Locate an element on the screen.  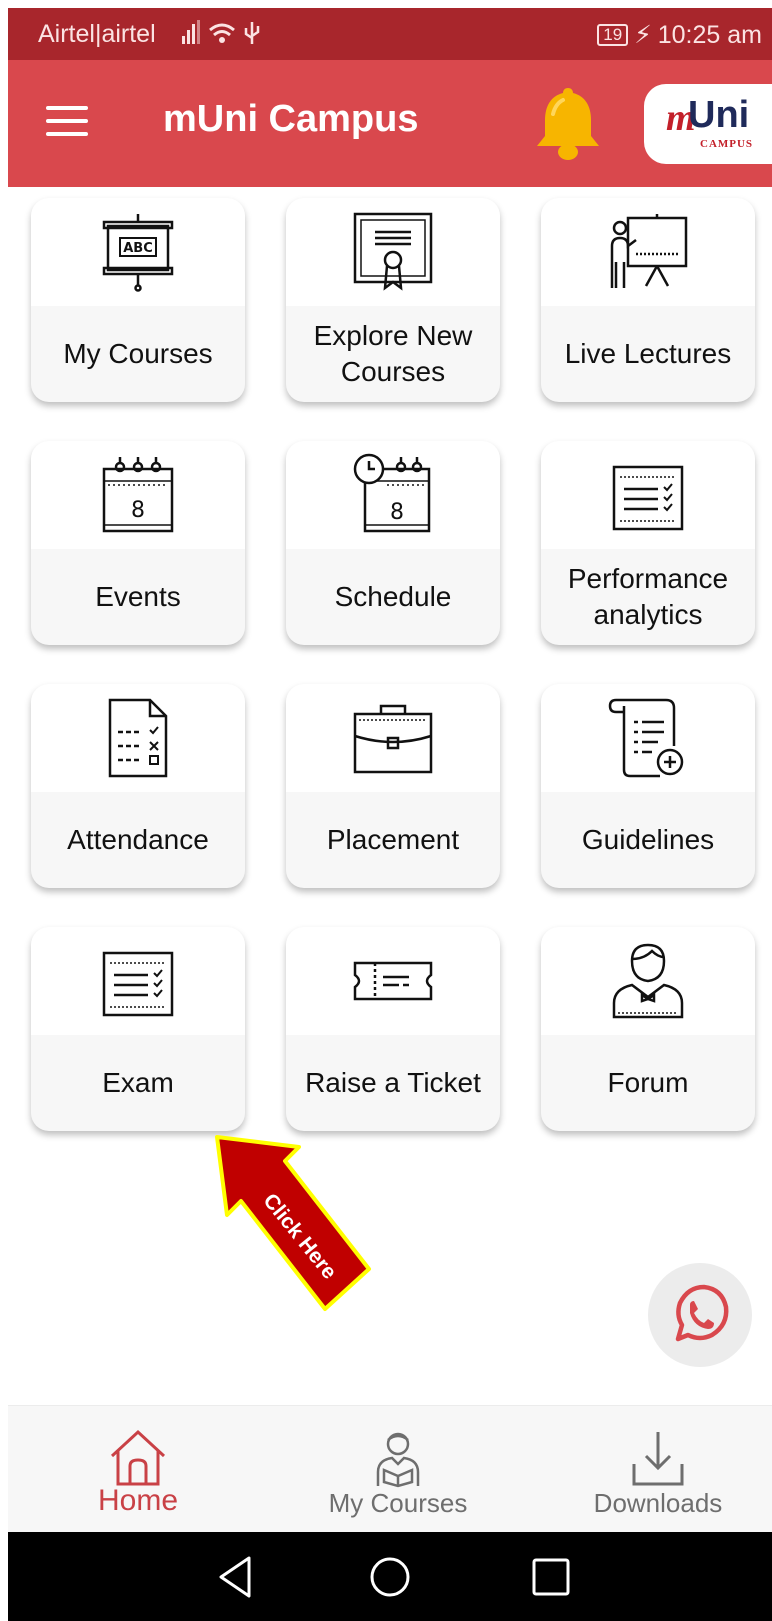
clock: 10:25 am is located at coordinates (709, 34).